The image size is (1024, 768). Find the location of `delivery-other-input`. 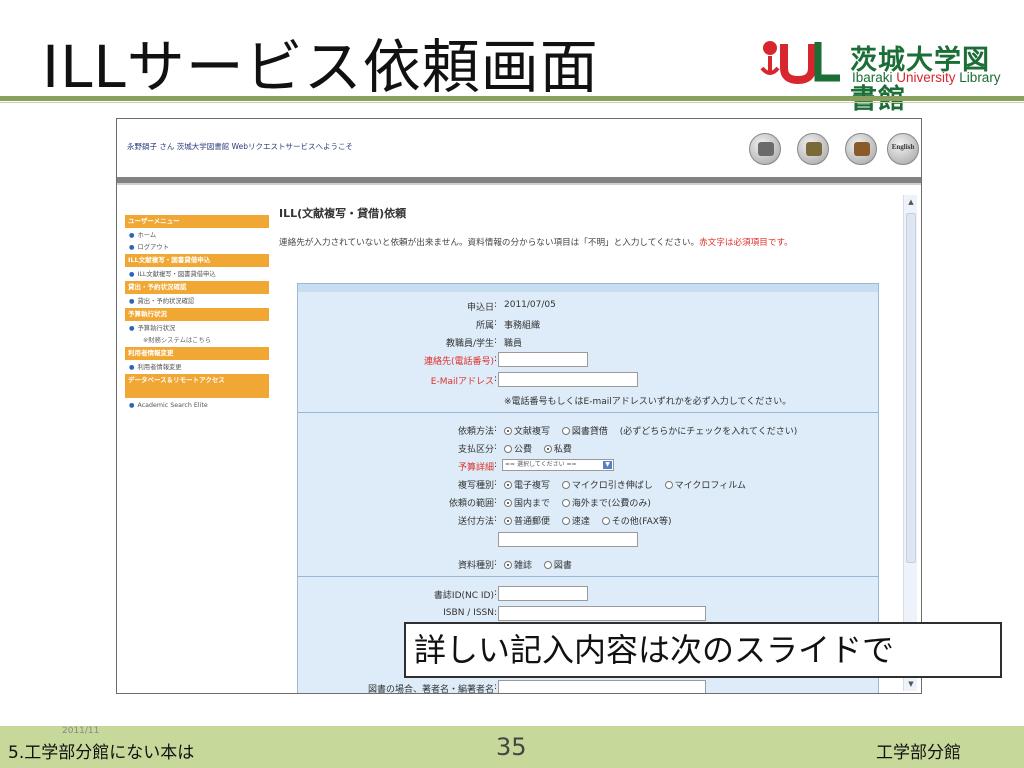

delivery-other-input is located at coordinates (568, 539).